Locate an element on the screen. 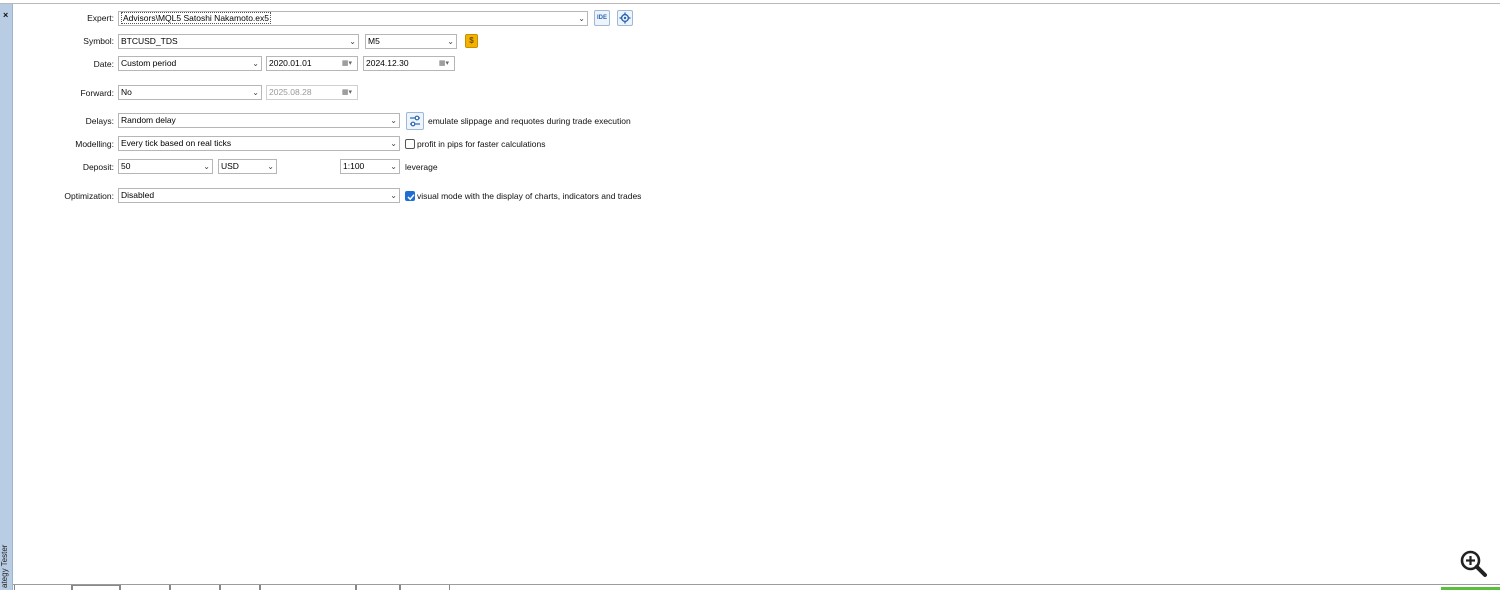 This screenshot has width=1500, height=590. zoom-in-icon is located at coordinates (1473, 563).